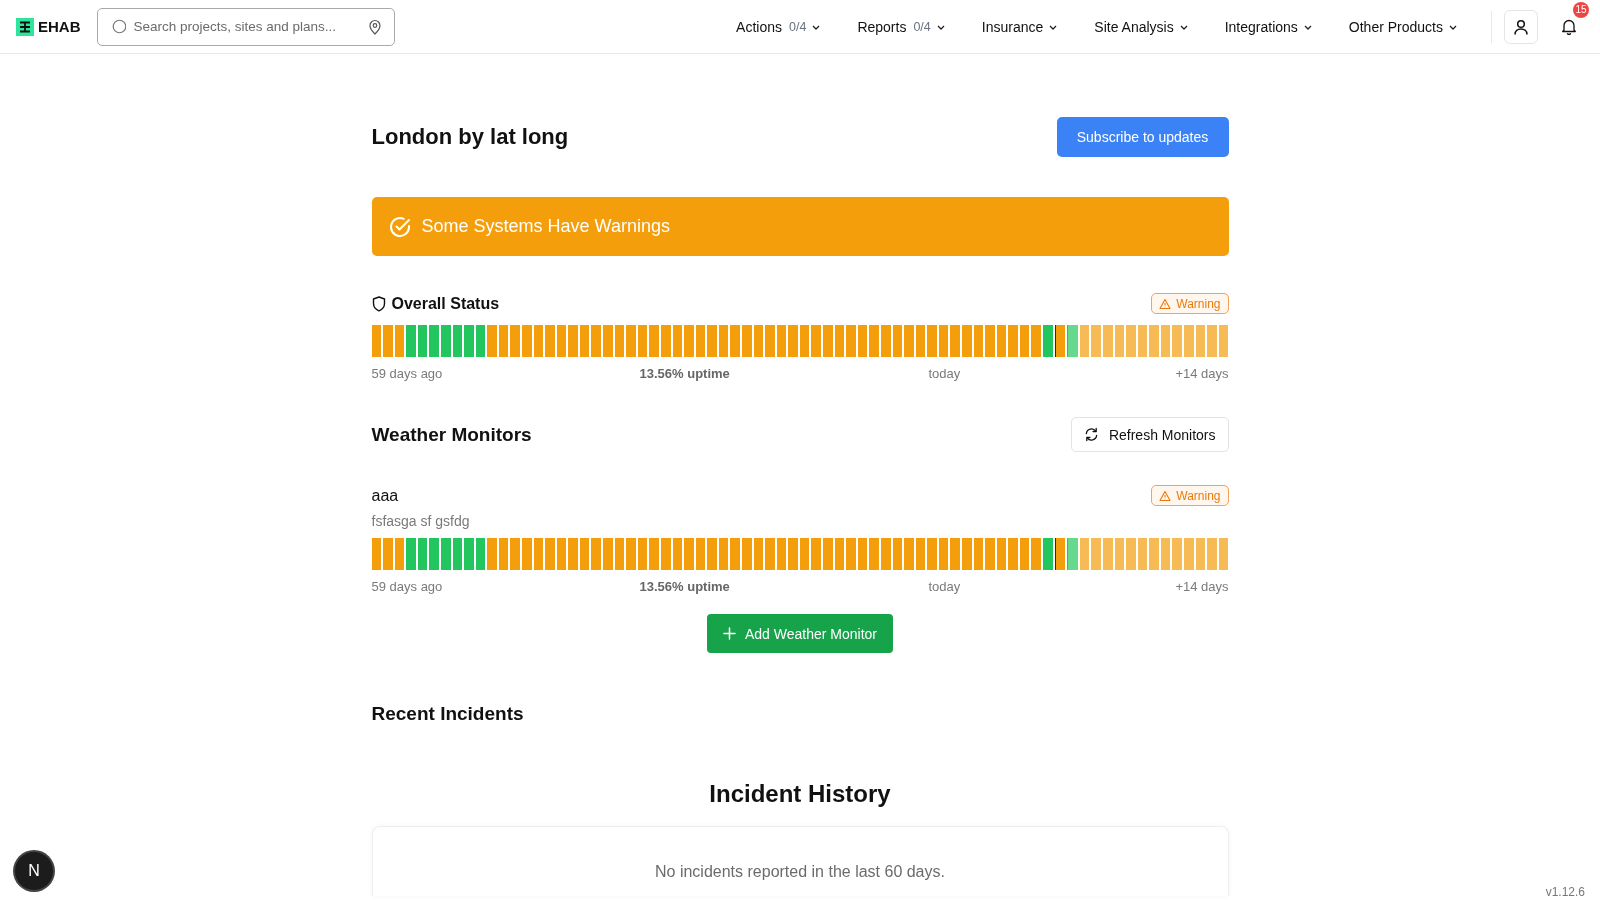 The width and height of the screenshot is (1600, 909). I want to click on bell-icon, so click(1569, 26).